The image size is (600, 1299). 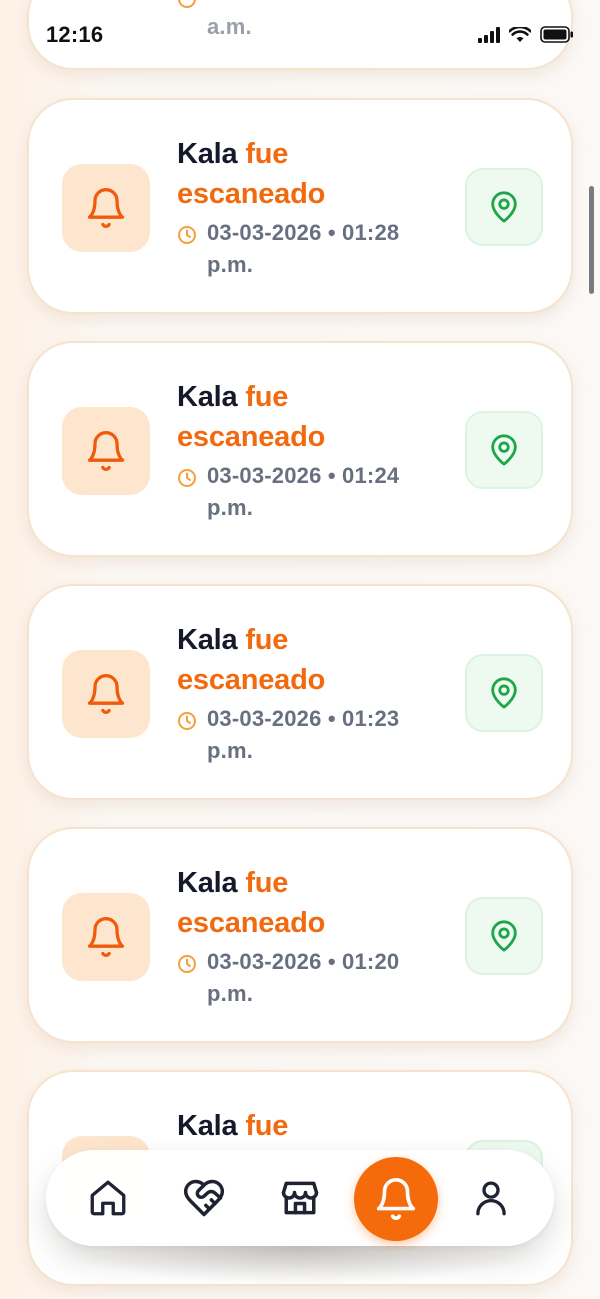 What do you see at coordinates (75, 34) in the screenshot?
I see `status-time: 12:16` at bounding box center [75, 34].